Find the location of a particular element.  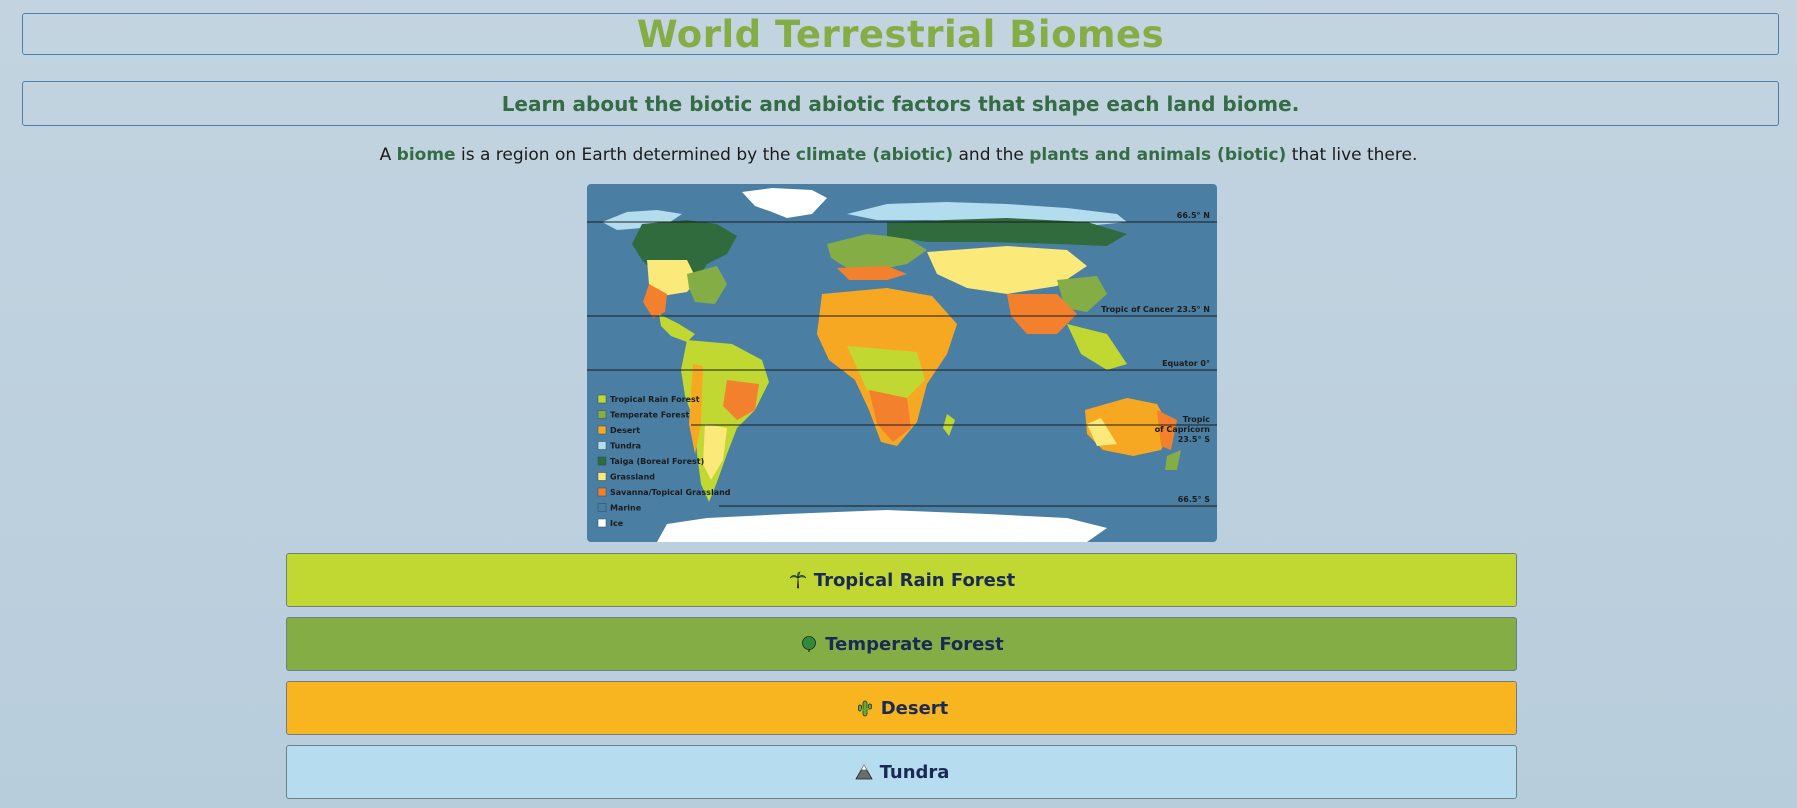

term-climate: climate (abiotic) is located at coordinates (874, 155).